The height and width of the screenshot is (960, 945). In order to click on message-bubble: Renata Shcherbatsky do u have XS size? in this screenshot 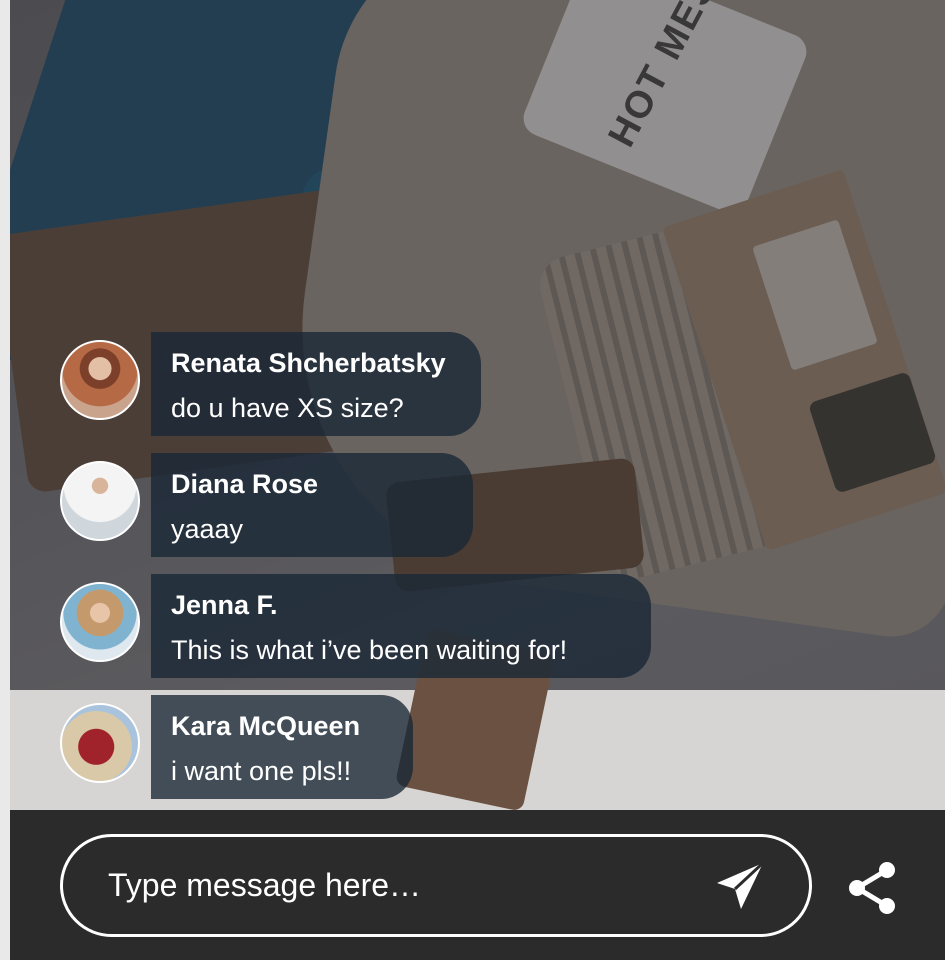, I will do `click(316, 384)`.